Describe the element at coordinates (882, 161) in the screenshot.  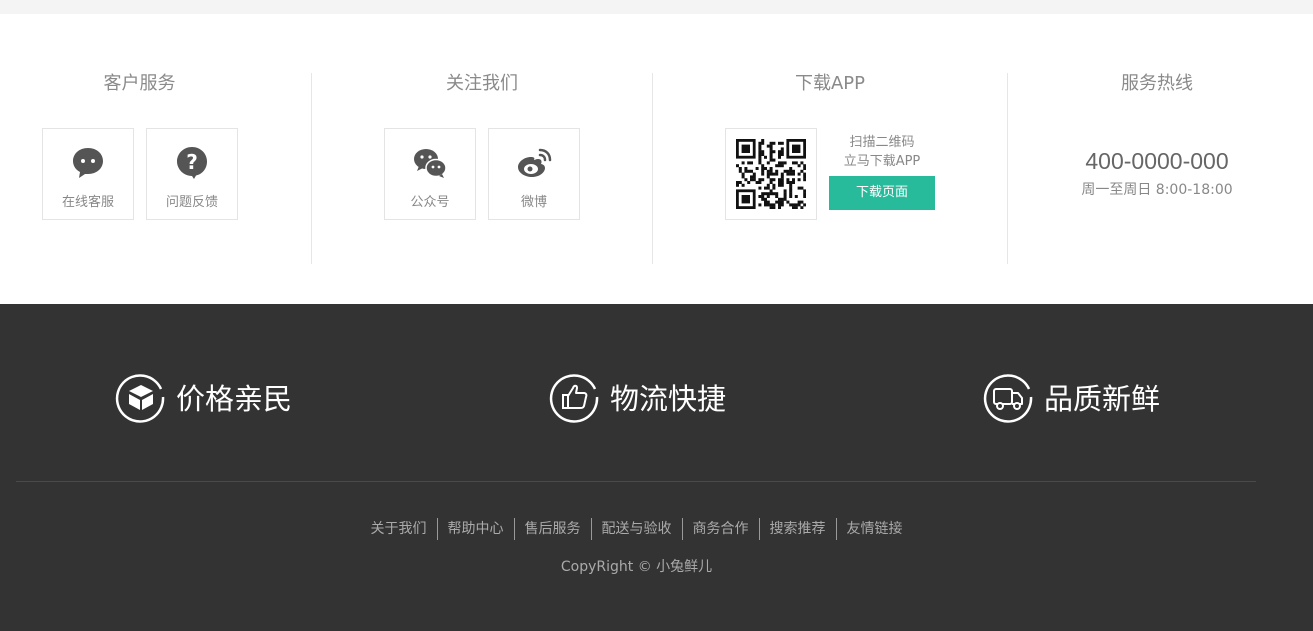
I see `qr-hint-line2: 立马下载APP` at that location.